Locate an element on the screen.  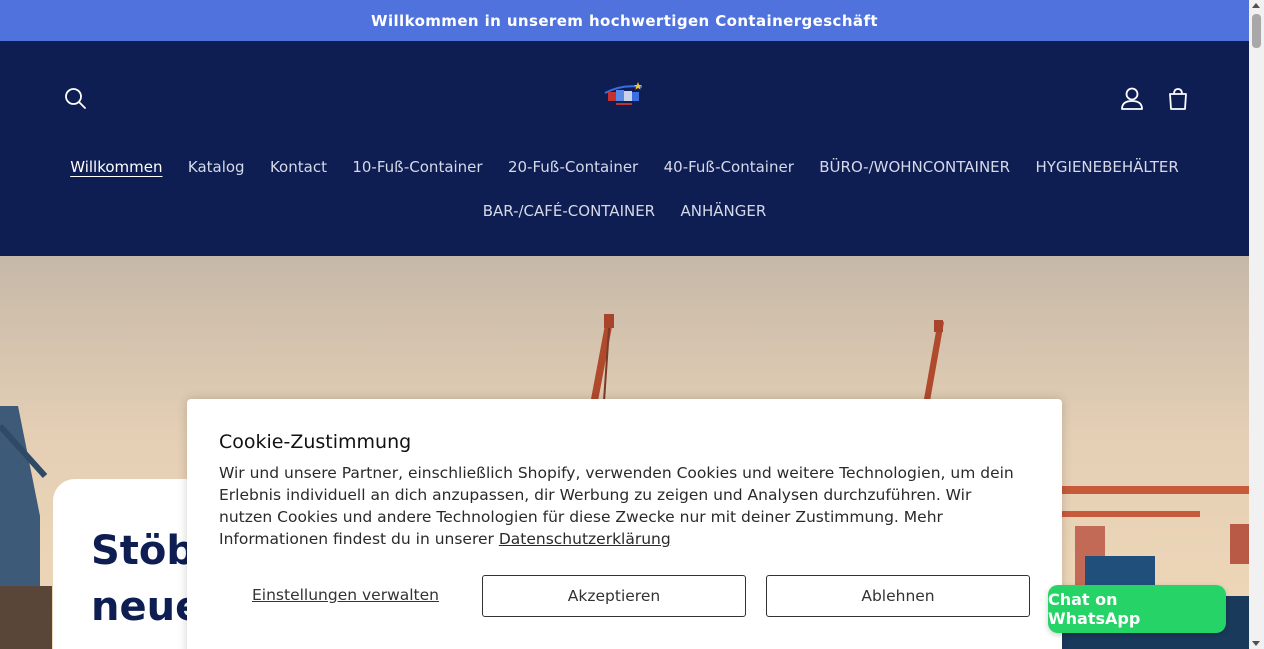
whatsapp-chat-button: Chat on WhatsApp is located at coordinates (1137, 609).